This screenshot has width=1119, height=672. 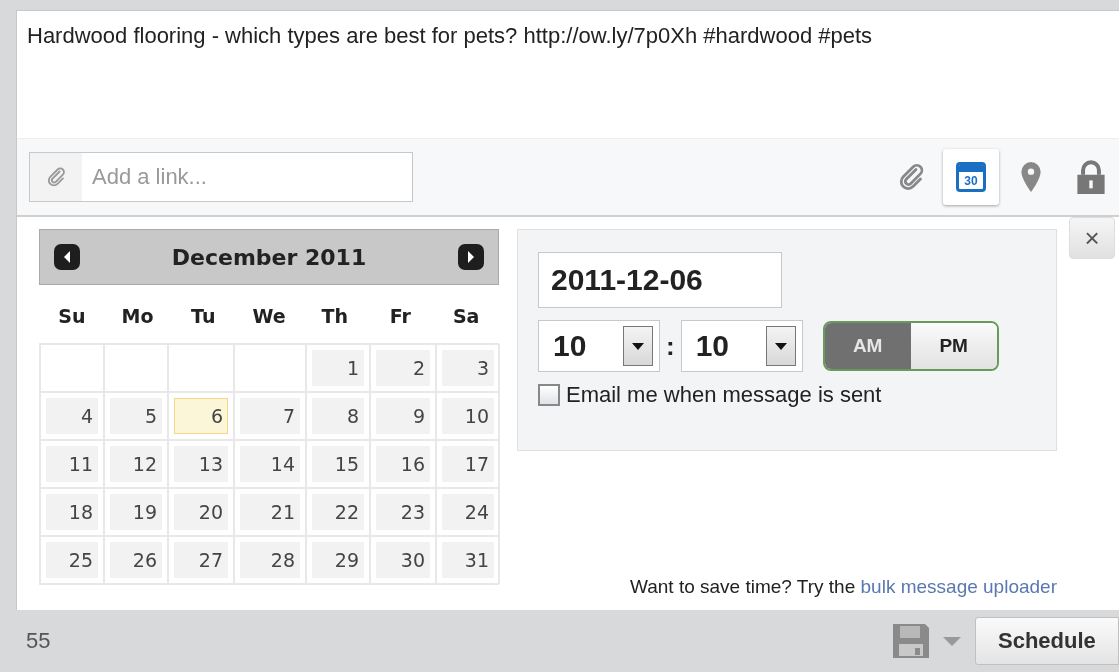 What do you see at coordinates (270, 560) in the screenshot?
I see `calendar-day: 28` at bounding box center [270, 560].